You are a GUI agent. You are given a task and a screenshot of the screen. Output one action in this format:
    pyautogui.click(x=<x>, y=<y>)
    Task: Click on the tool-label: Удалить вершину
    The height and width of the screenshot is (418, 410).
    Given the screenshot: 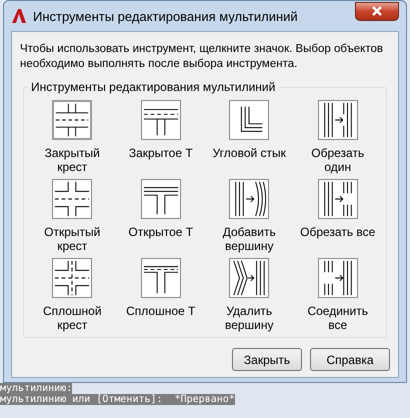 What is the action you would take?
    pyautogui.click(x=249, y=318)
    